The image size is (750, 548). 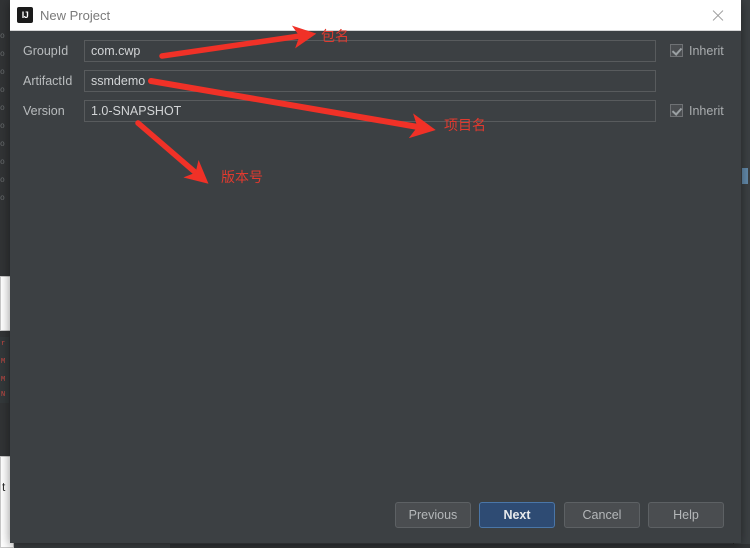 What do you see at coordinates (517, 515) in the screenshot?
I see `next-button: Next` at bounding box center [517, 515].